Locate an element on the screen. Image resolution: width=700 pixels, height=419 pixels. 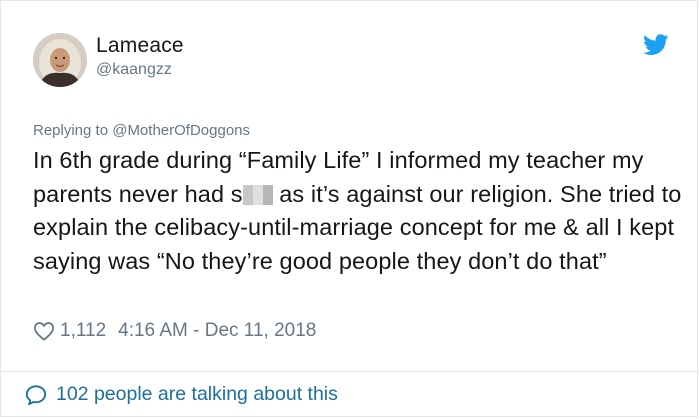
tweet-meta: 1,112 4:16 AM - Dec 11, 2018 is located at coordinates (174, 331).